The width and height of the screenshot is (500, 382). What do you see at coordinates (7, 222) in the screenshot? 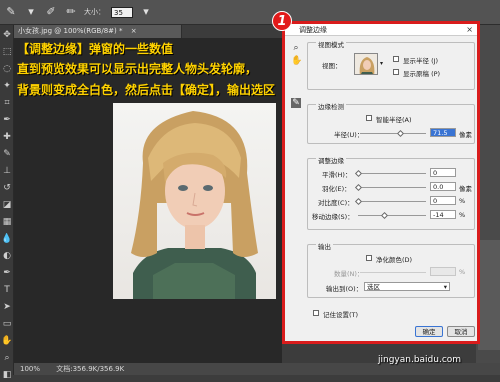
I see `gradient-tool-icon: ▦` at bounding box center [7, 222].